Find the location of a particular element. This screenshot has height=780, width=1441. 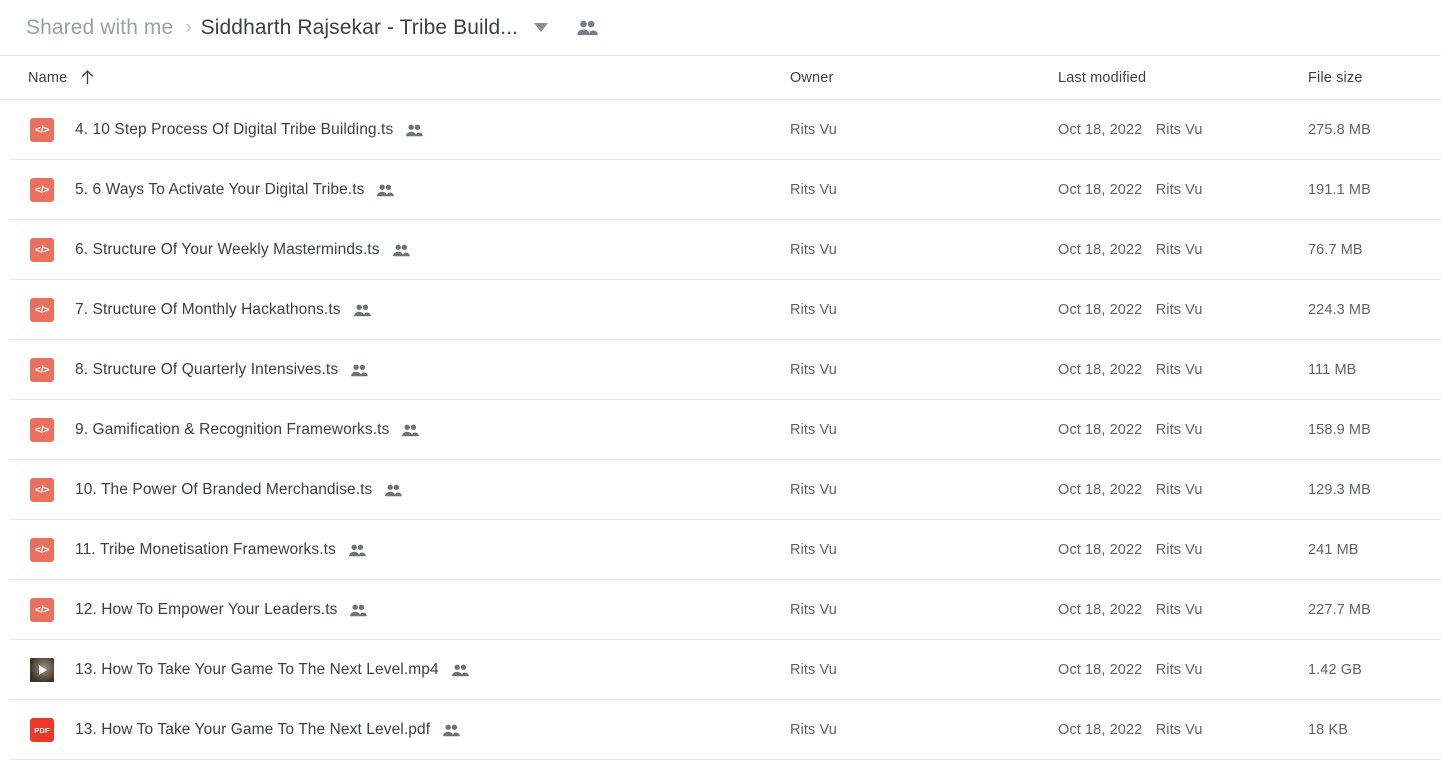

breadcrumb-parent-shared-with-me: Shared with me is located at coordinates (99, 28).